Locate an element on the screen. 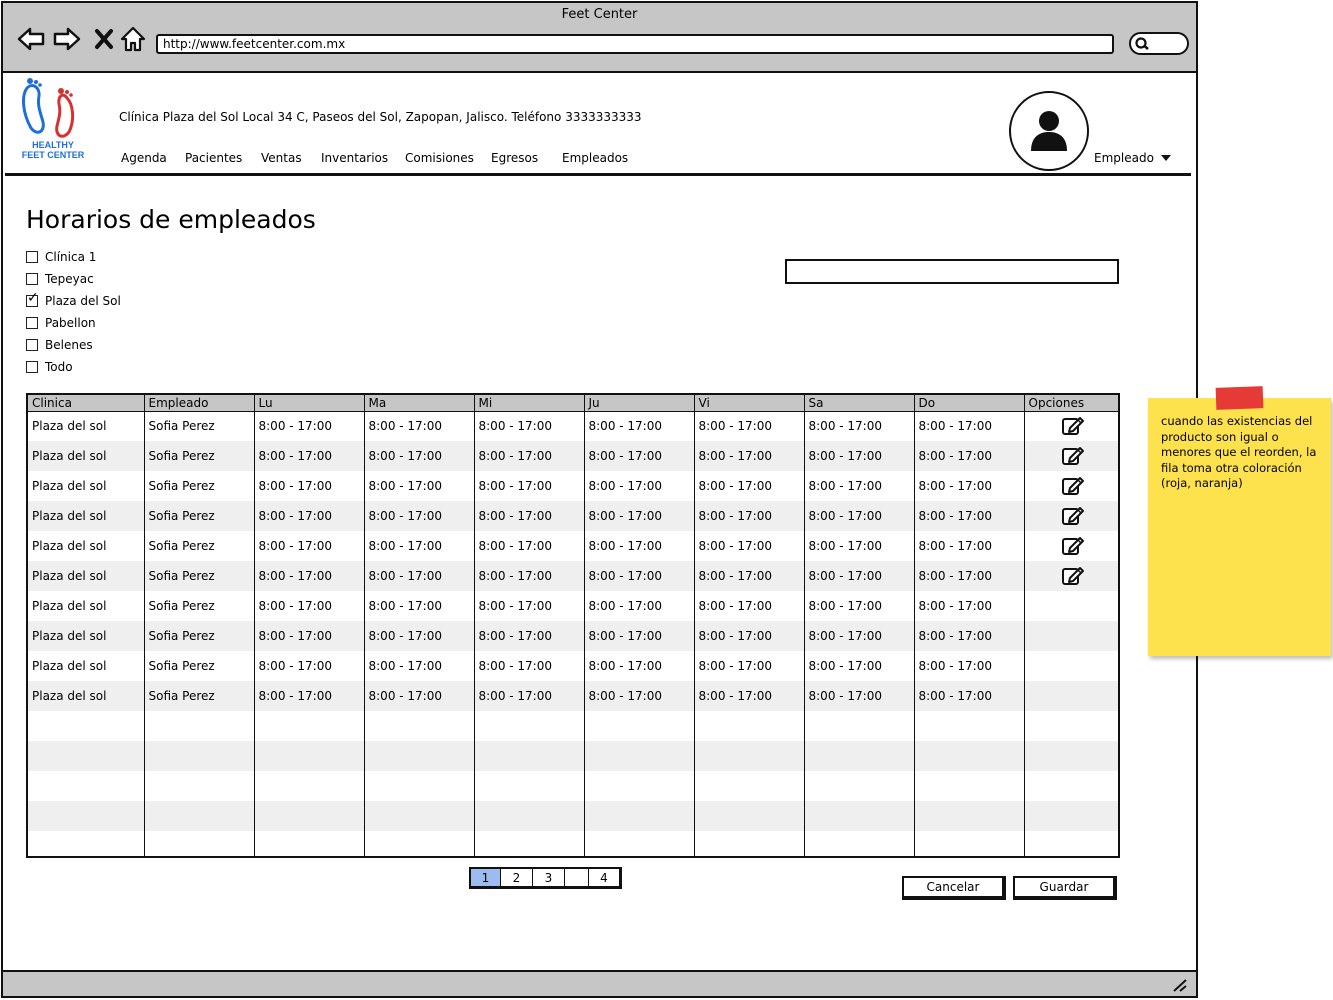 This screenshot has width=1333, height=1000. menu-empleados: Empleados is located at coordinates (595, 158).